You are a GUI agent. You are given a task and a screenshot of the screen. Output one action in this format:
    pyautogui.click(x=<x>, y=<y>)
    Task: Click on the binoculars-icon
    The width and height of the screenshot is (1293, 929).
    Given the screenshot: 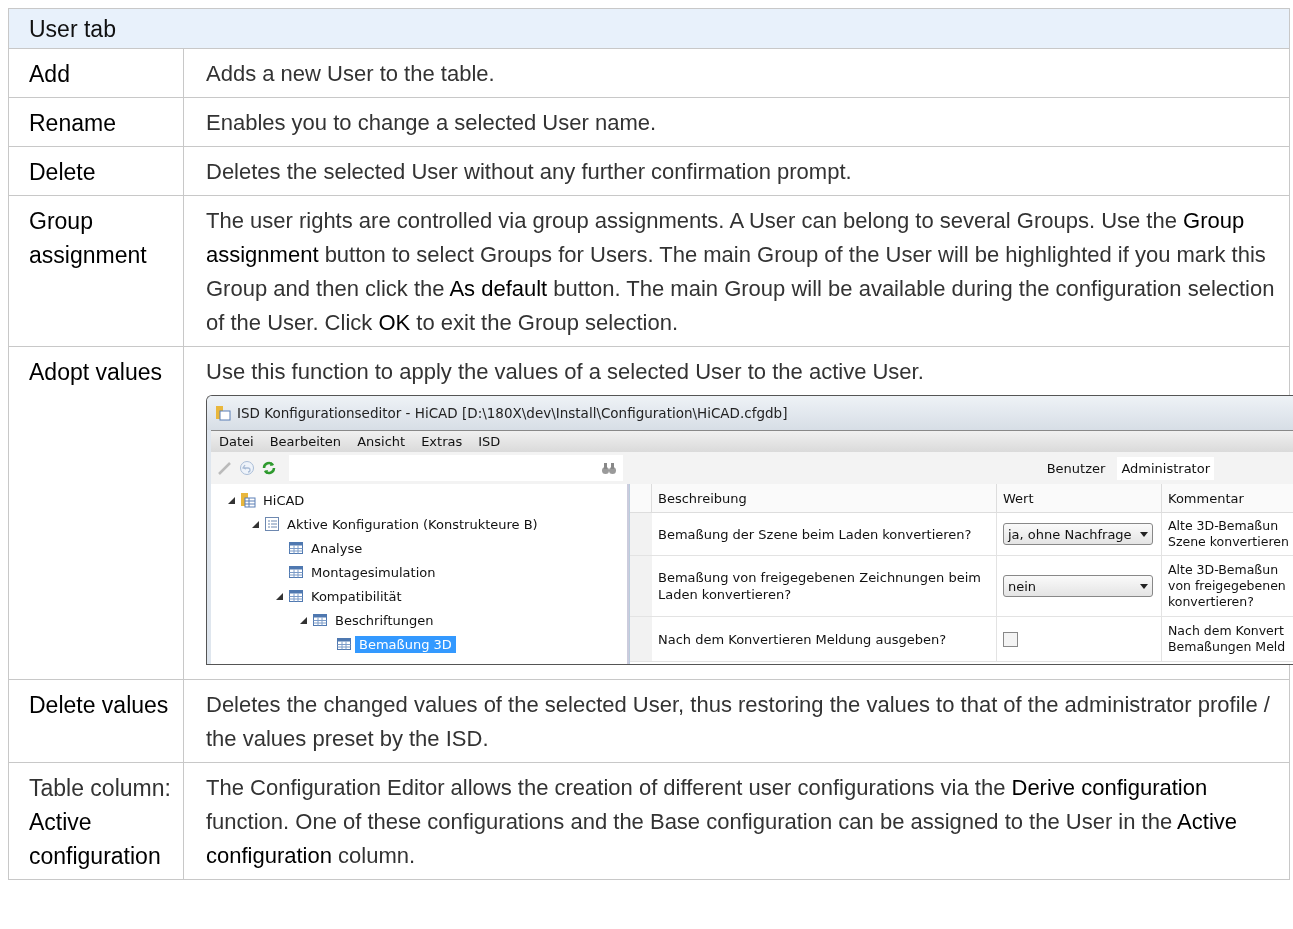 What is the action you would take?
    pyautogui.click(x=609, y=468)
    